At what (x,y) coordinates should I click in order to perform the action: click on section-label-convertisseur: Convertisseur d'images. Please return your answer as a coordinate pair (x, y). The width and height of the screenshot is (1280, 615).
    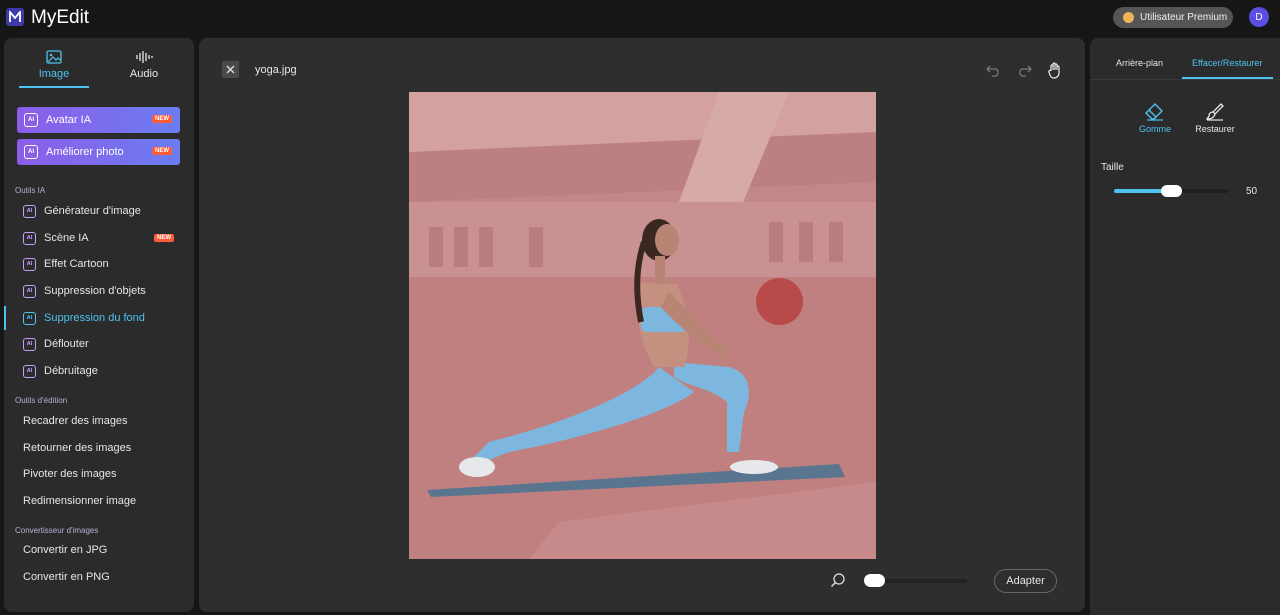
    Looking at the image, I should click on (57, 530).